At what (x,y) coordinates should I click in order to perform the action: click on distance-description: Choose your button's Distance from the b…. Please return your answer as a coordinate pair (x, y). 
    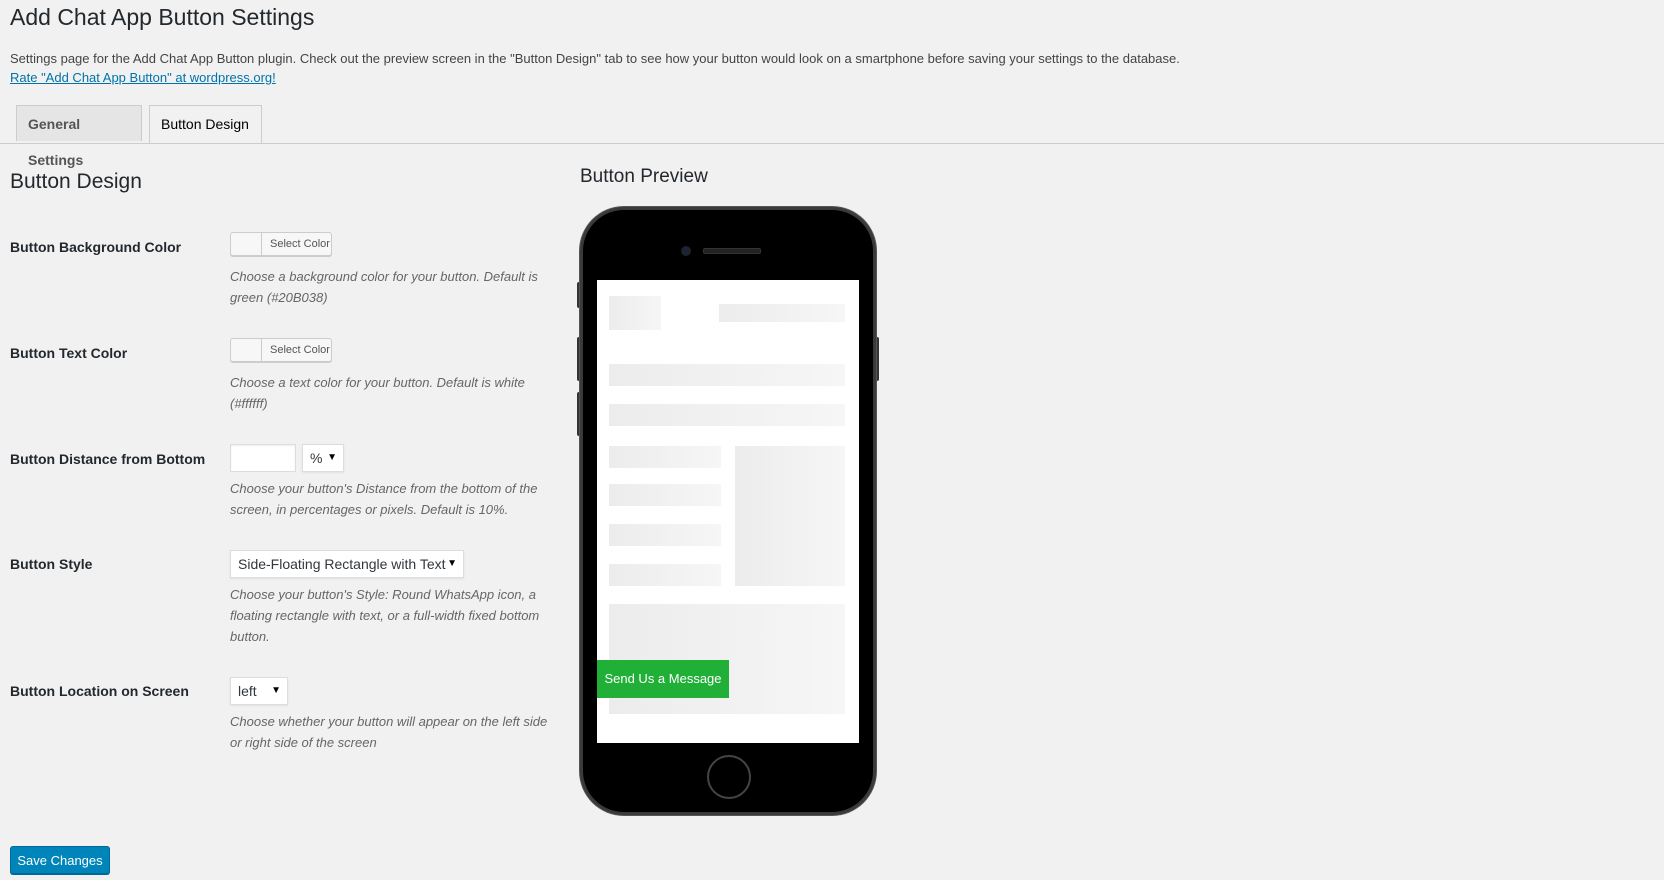
    Looking at the image, I should click on (384, 499).